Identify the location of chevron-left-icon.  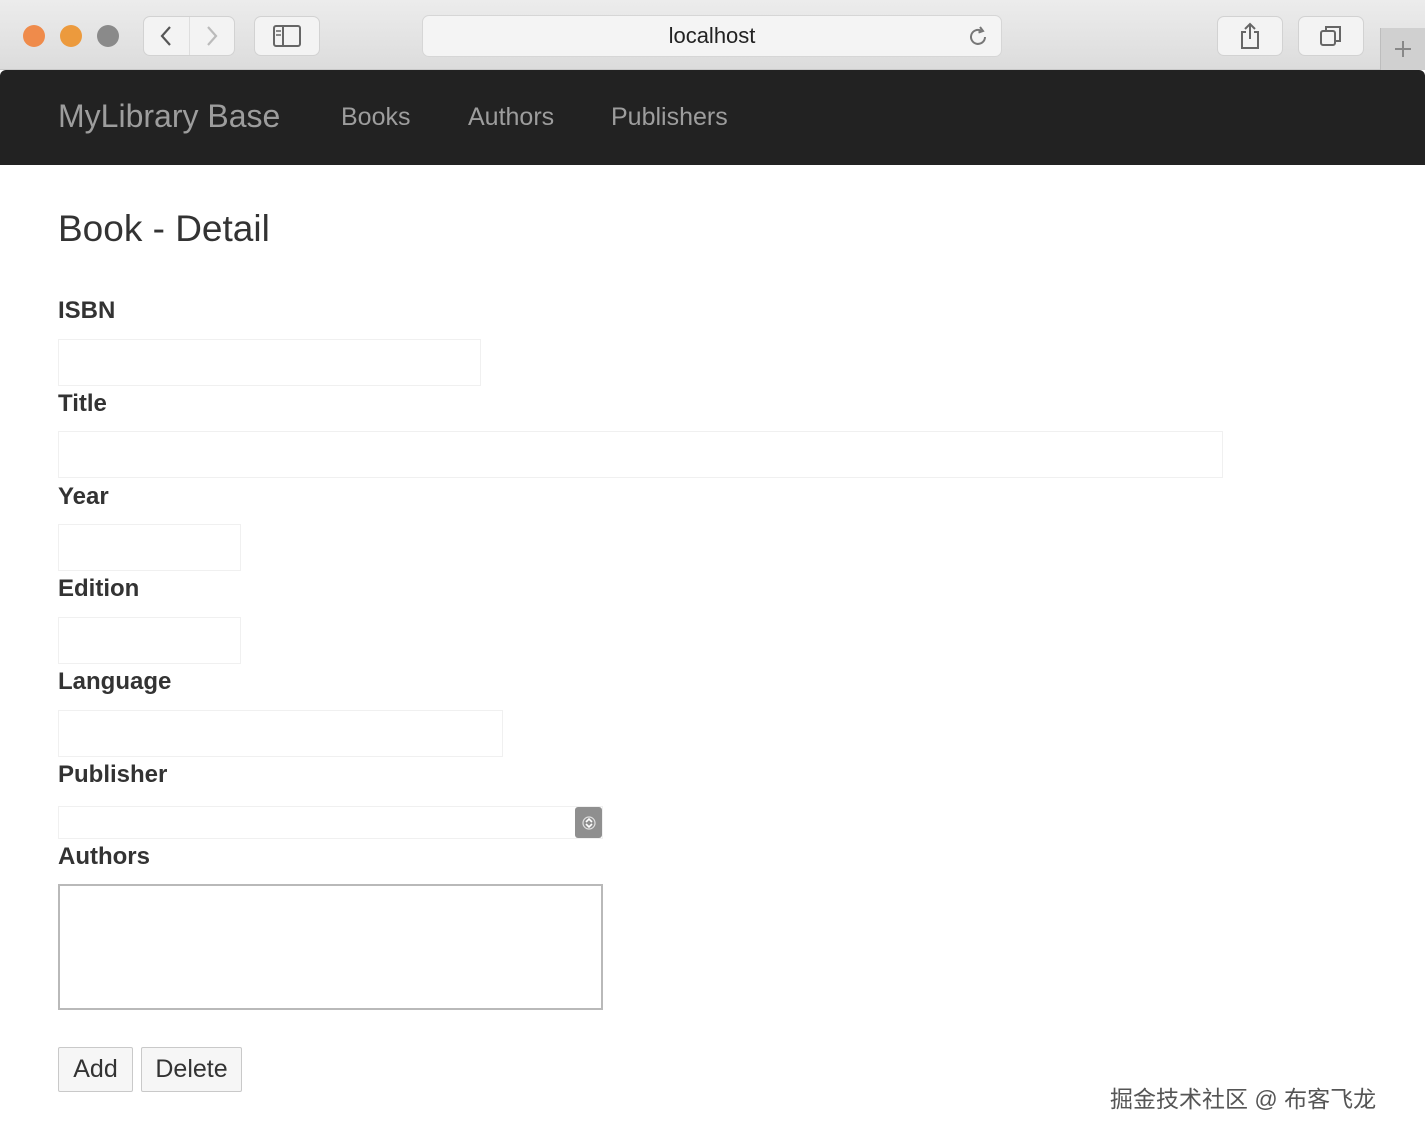
(166, 36).